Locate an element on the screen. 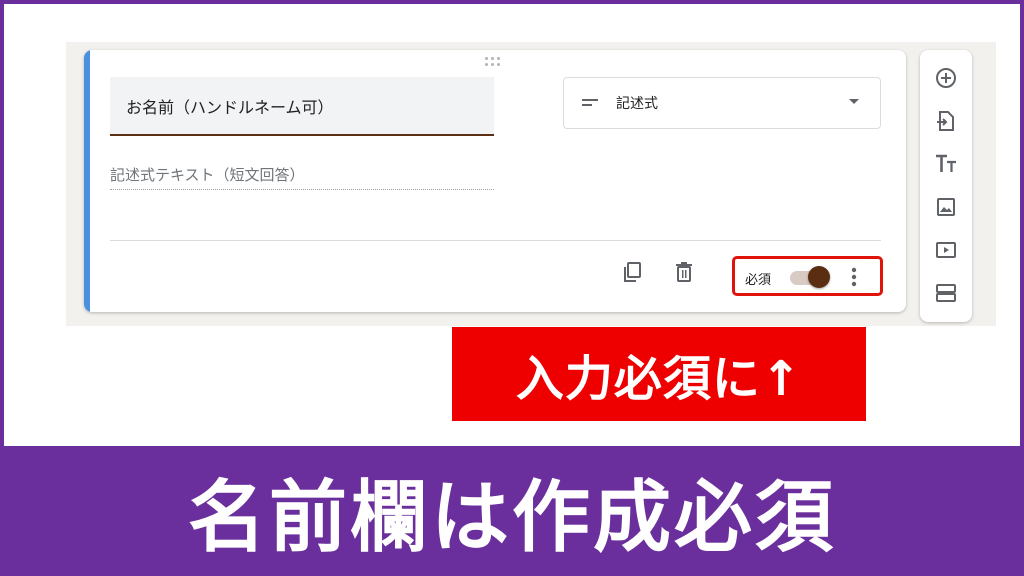  question-type-label: 記述式 is located at coordinates (637, 104).